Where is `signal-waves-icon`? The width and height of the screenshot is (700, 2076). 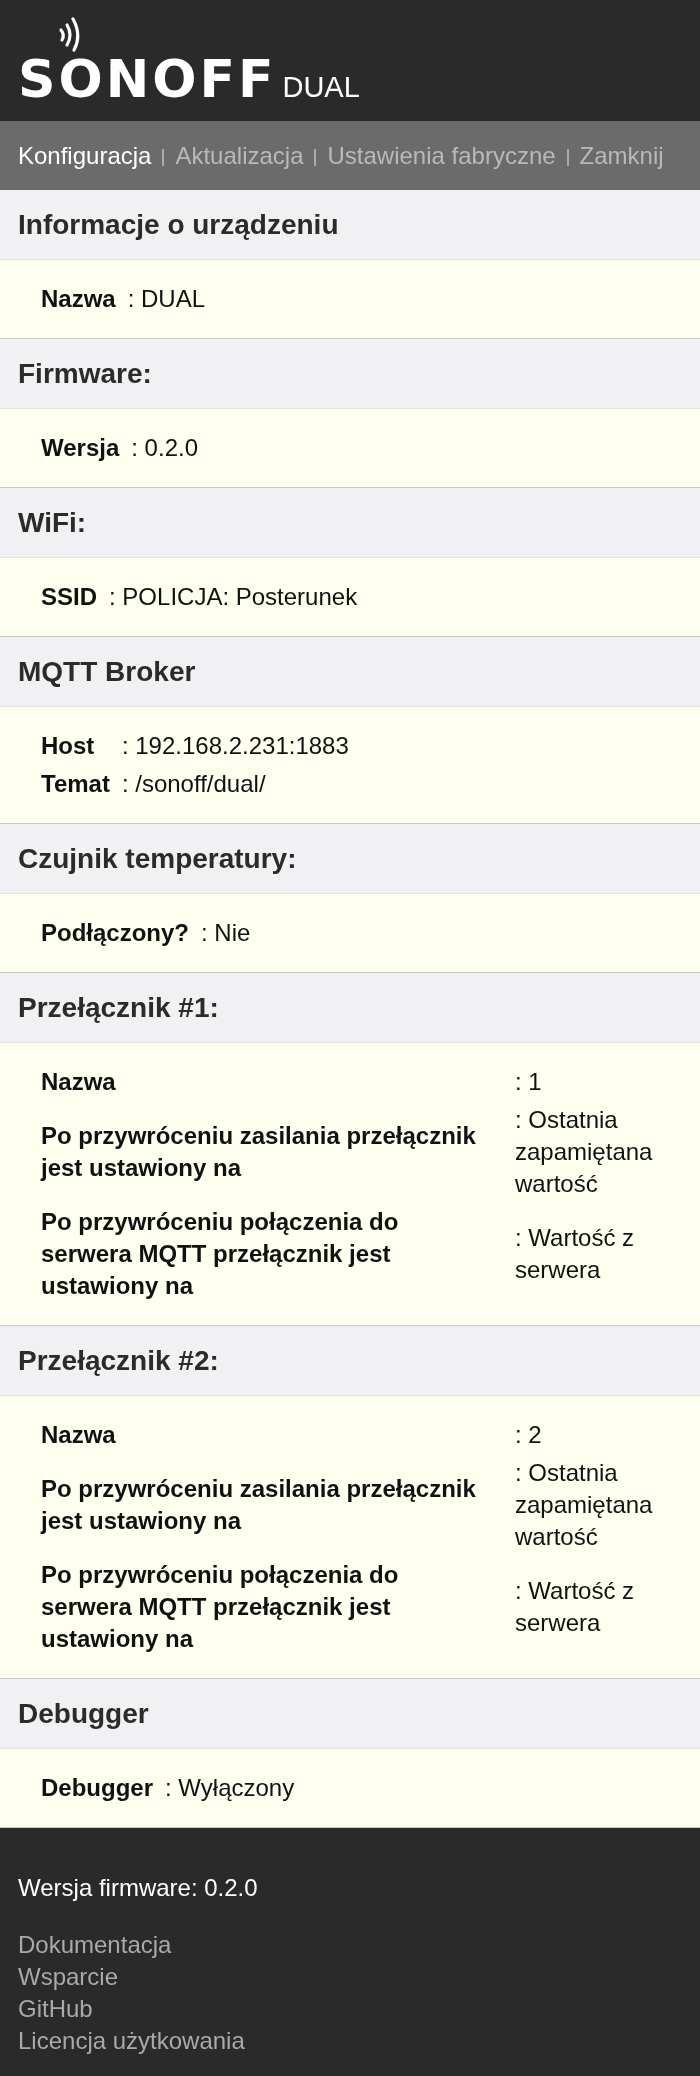 signal-waves-icon is located at coordinates (70, 34).